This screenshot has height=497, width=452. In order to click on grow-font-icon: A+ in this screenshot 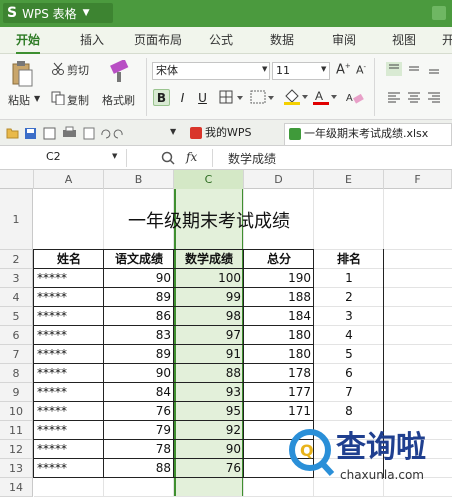, I will do `click(343, 69)`.